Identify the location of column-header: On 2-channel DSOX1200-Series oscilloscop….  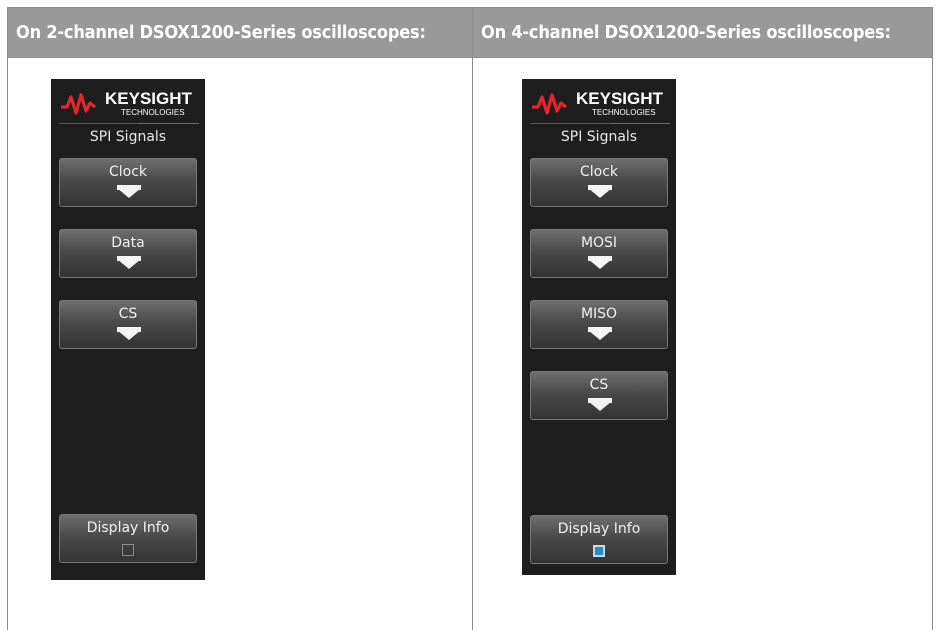
(240, 33).